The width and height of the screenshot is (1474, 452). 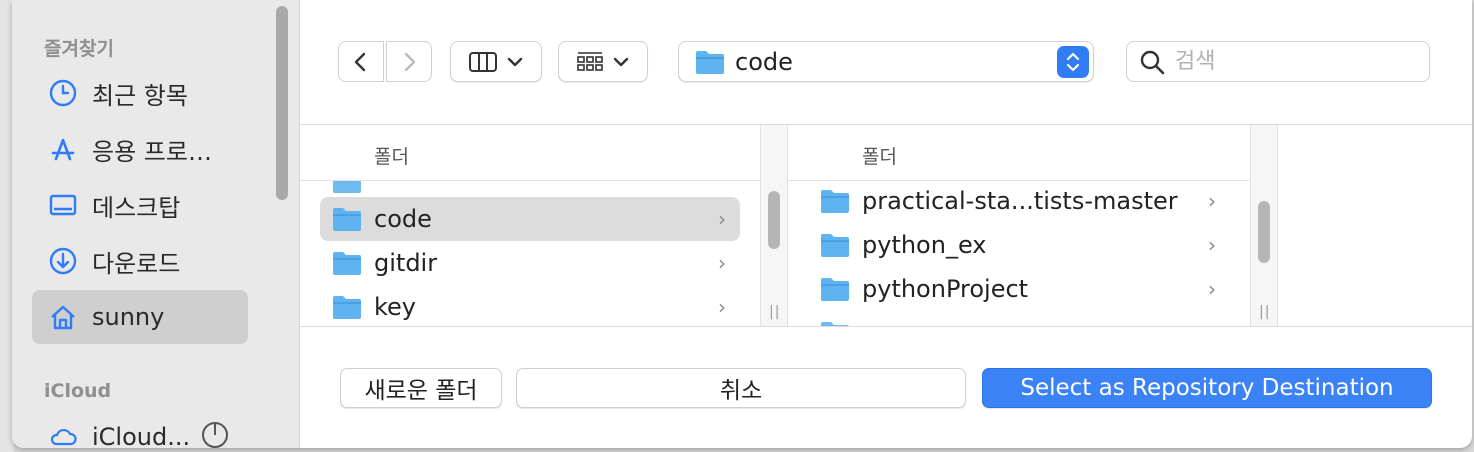 I want to click on list-item-label: pythonProject, so click(x=945, y=289).